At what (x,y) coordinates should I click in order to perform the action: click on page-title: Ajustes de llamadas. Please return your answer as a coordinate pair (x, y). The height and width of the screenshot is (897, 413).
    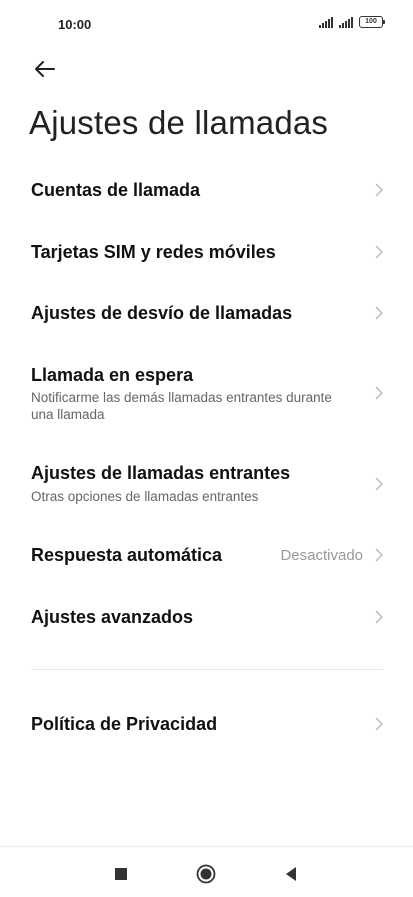
    Looking at the image, I should click on (179, 122).